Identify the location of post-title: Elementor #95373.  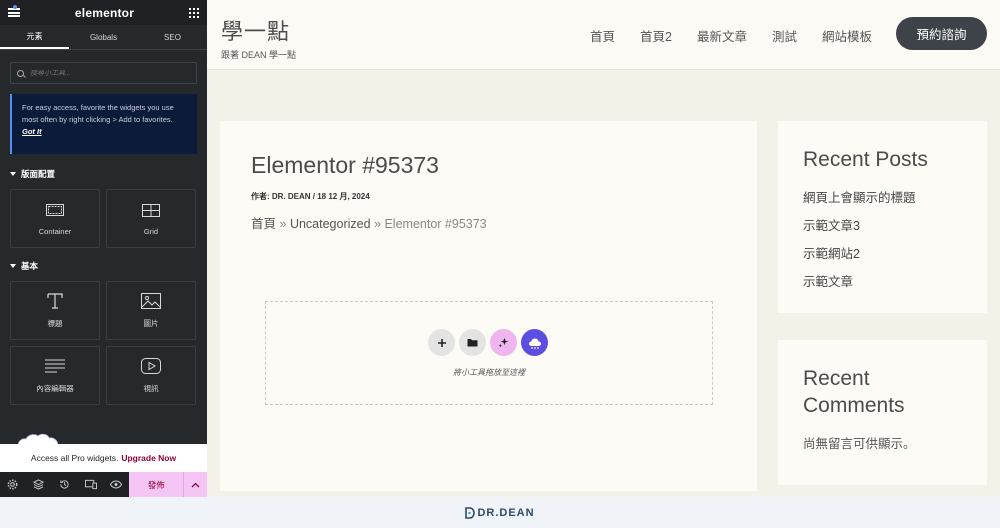
(345, 165).